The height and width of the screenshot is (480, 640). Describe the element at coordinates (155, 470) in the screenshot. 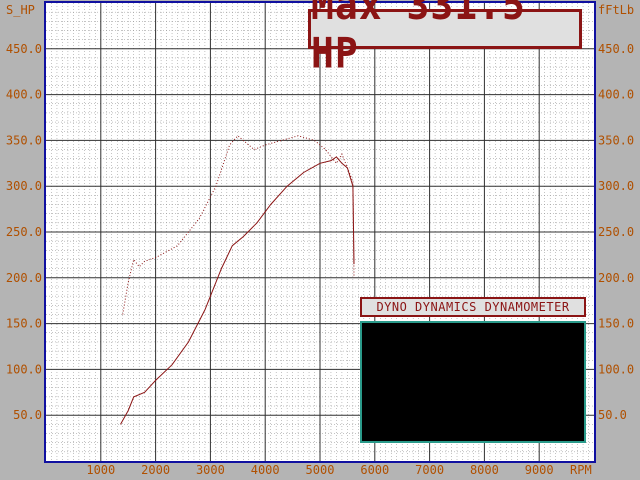

I see `x-tick-label: 2000` at that location.